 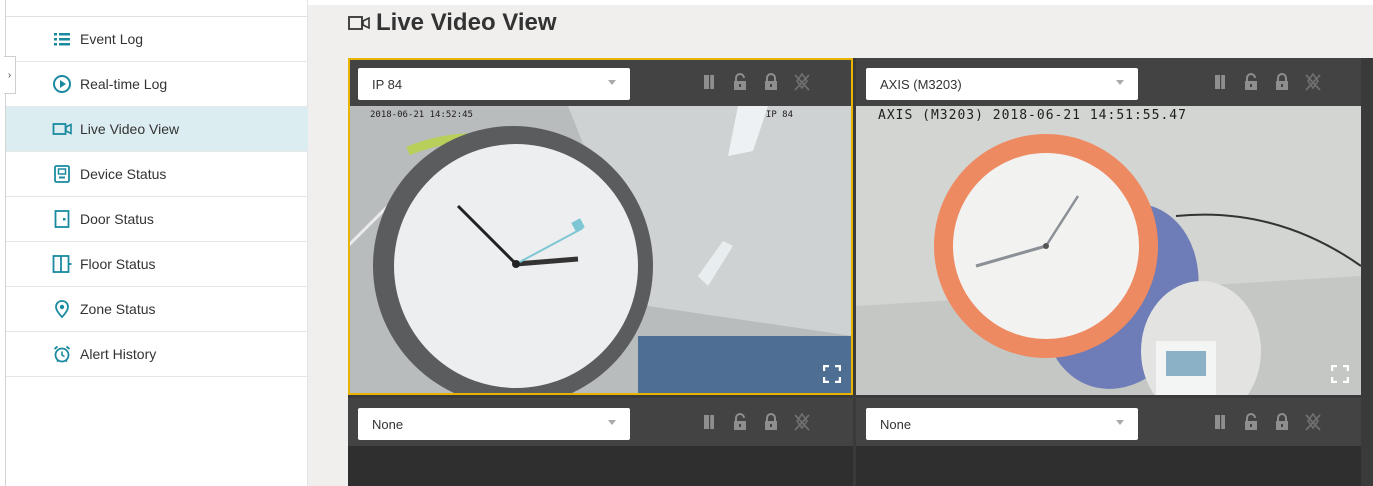 What do you see at coordinates (494, 84) in the screenshot?
I see `camera-select: IP 84` at bounding box center [494, 84].